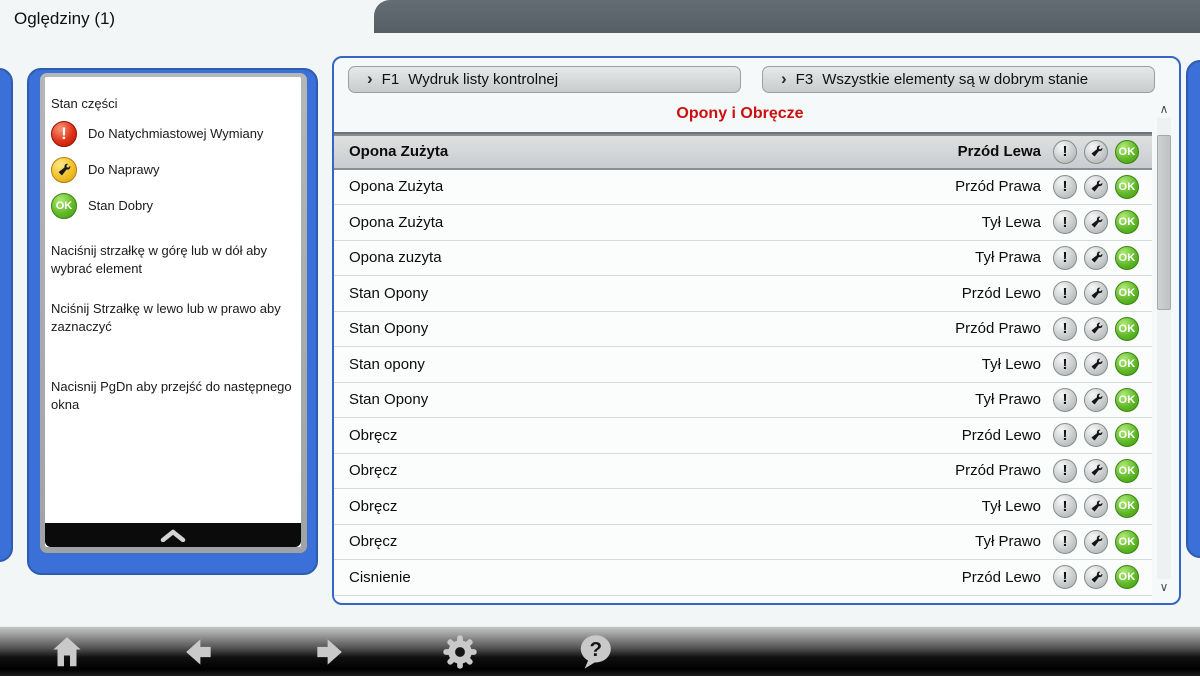 Image resolution: width=1200 pixels, height=676 pixels. Describe the element at coordinates (460, 652) in the screenshot. I see `settings-gear-icon` at that location.